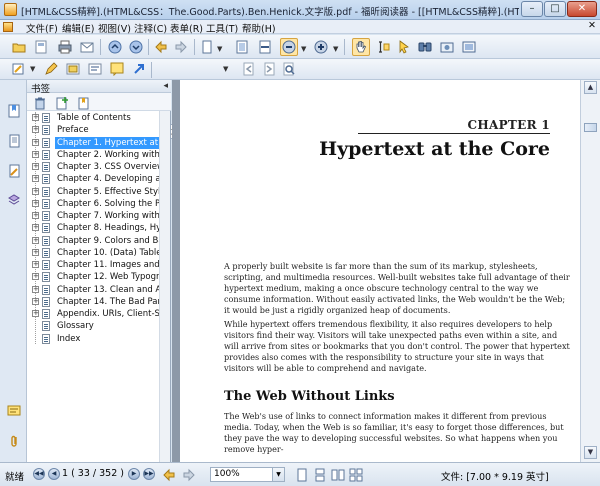  Describe the element at coordinates (320, 475) in the screenshot. I see `continuous-view-icon` at that location.